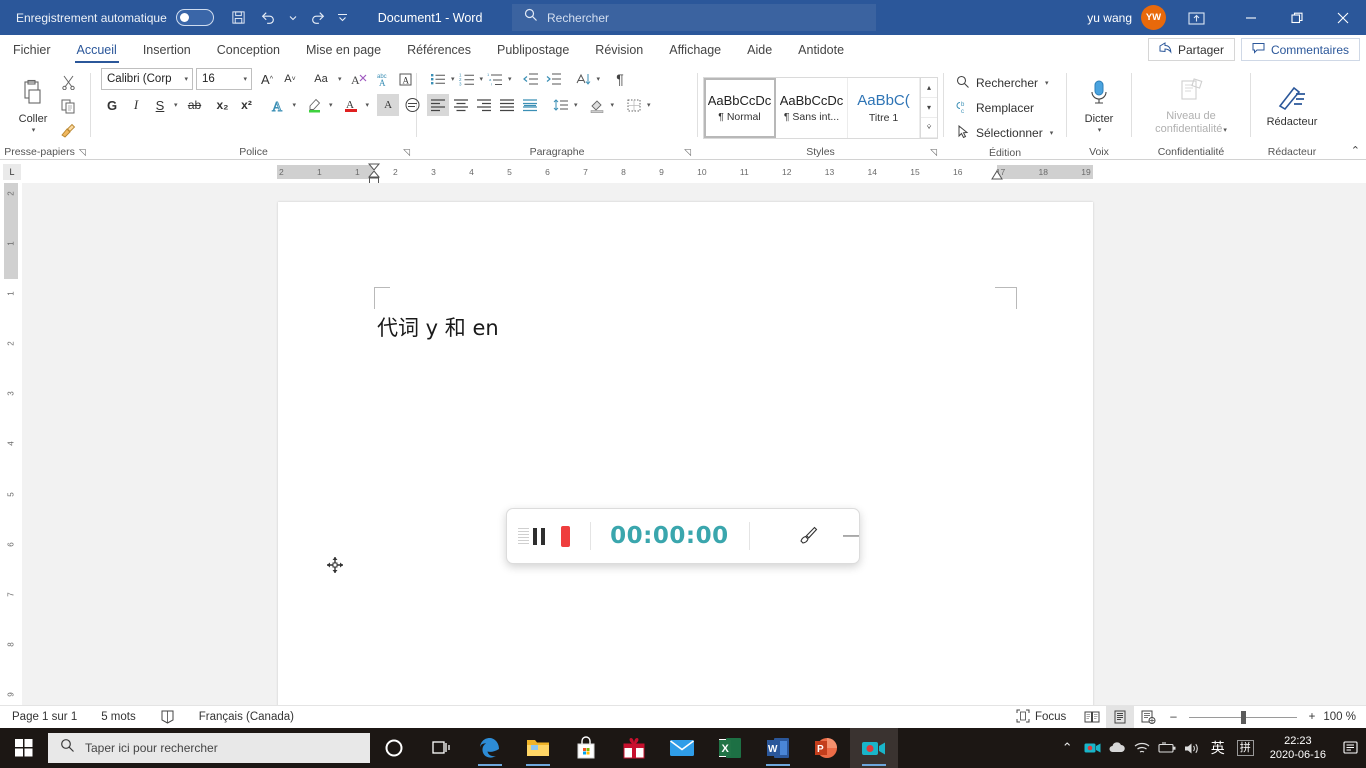 The height and width of the screenshot is (768, 1366). What do you see at coordinates (522, 536) in the screenshot?
I see `drag-grip-icon` at bounding box center [522, 536].